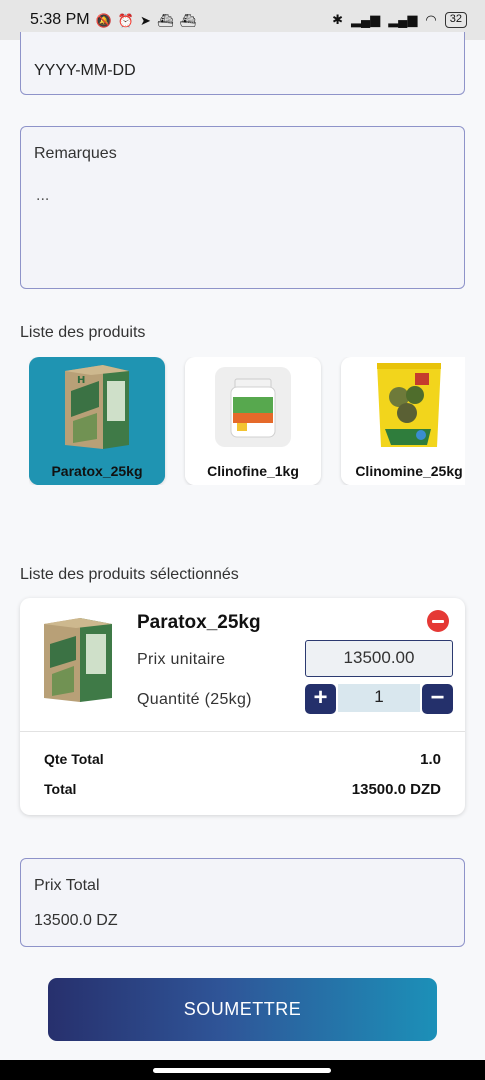 This screenshot has height=1080, width=485. Describe the element at coordinates (379, 658) in the screenshot. I see `unit-price-input: 13500.00` at that location.